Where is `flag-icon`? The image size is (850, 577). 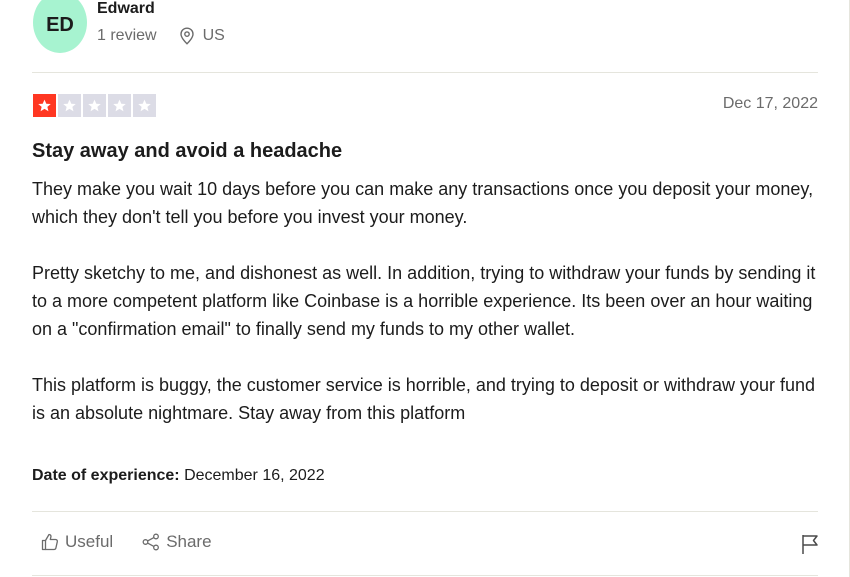
flag-icon is located at coordinates (810, 544).